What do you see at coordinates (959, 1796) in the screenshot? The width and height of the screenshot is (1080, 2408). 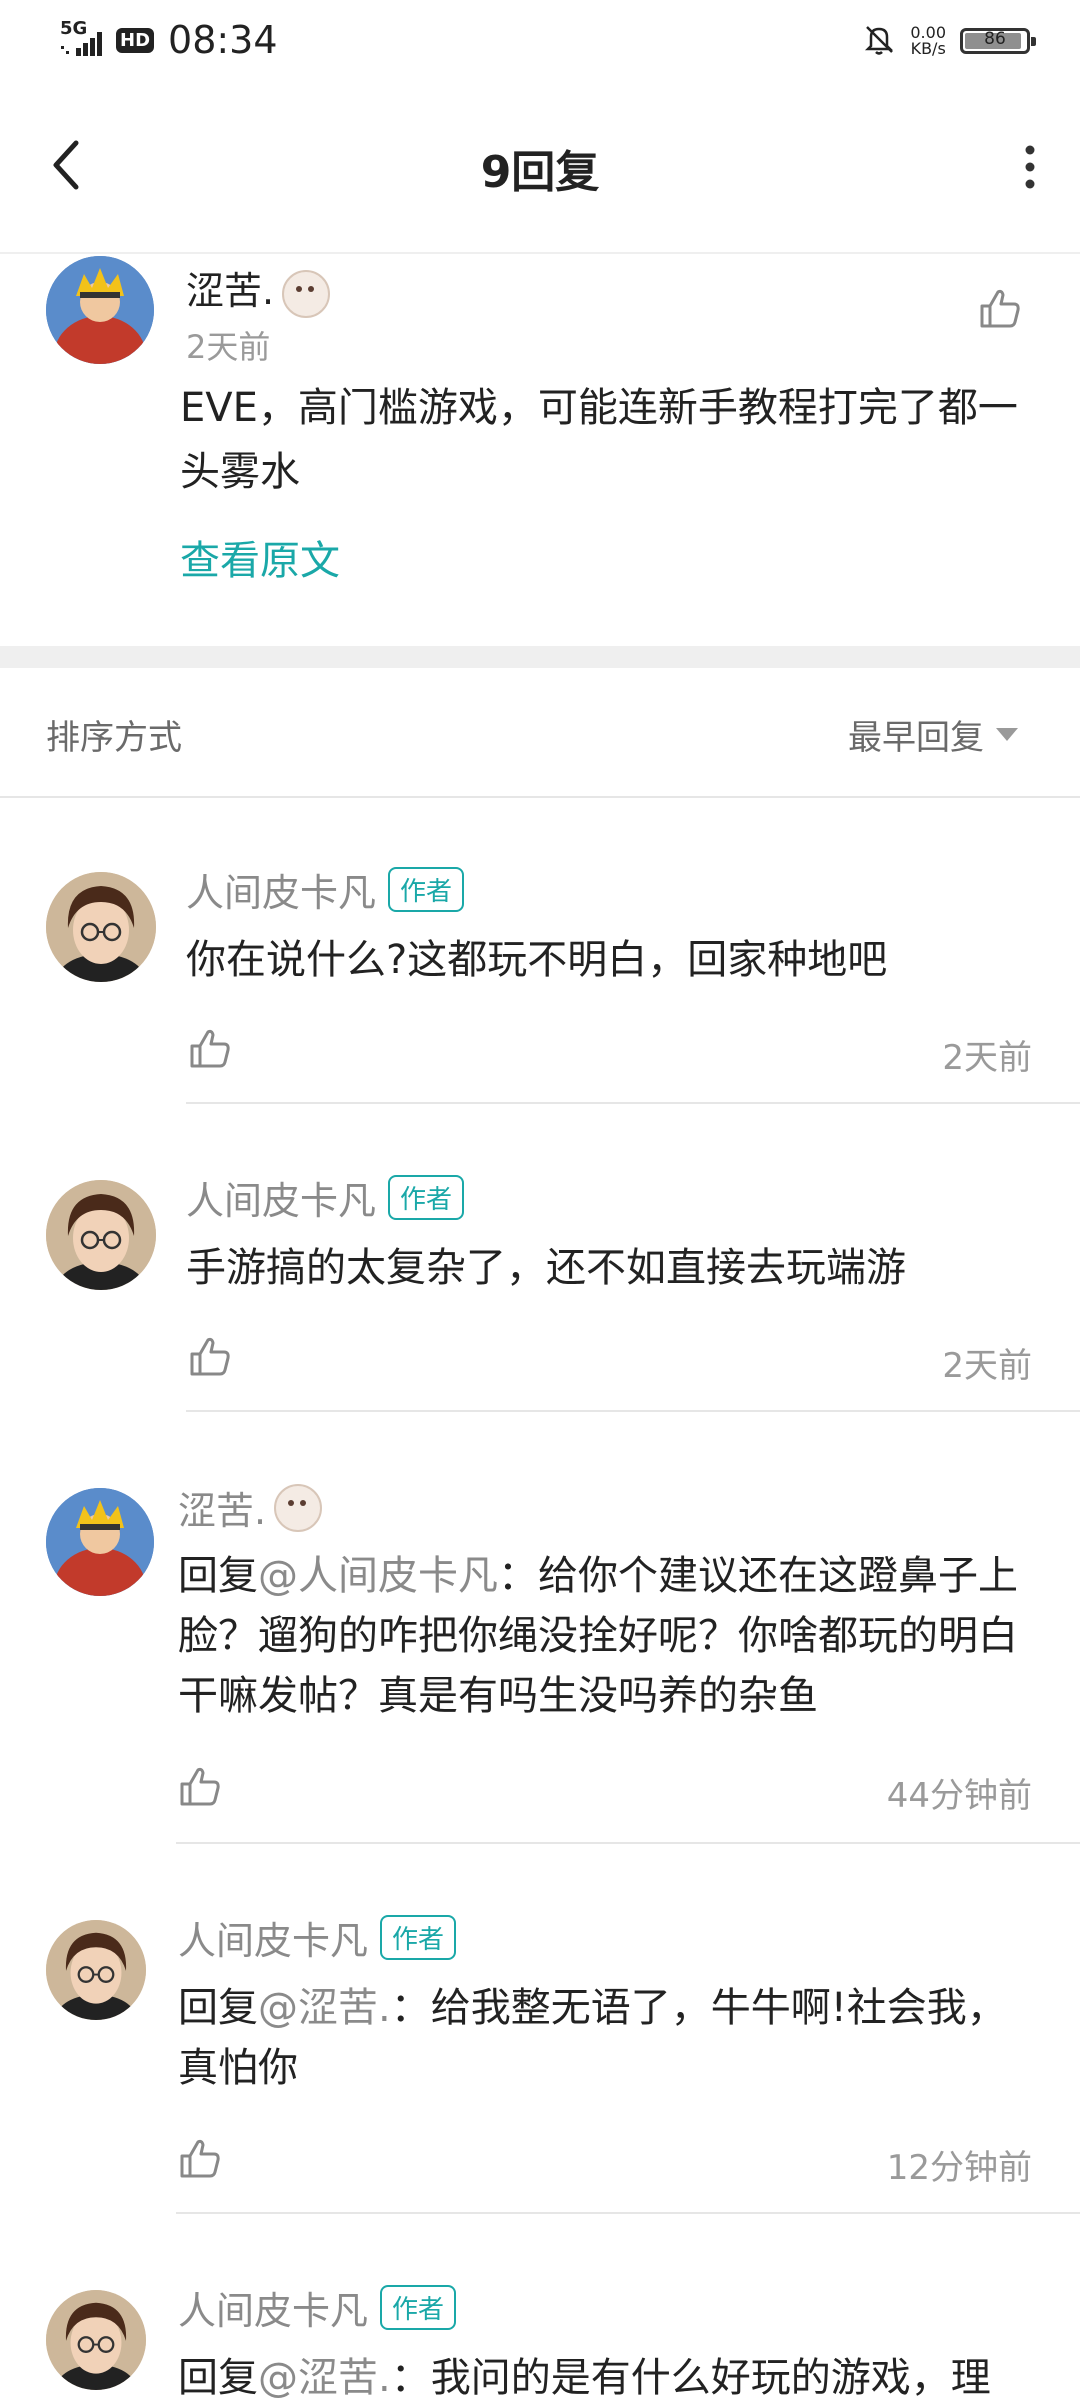 I see `reply-time: 44分钟前` at bounding box center [959, 1796].